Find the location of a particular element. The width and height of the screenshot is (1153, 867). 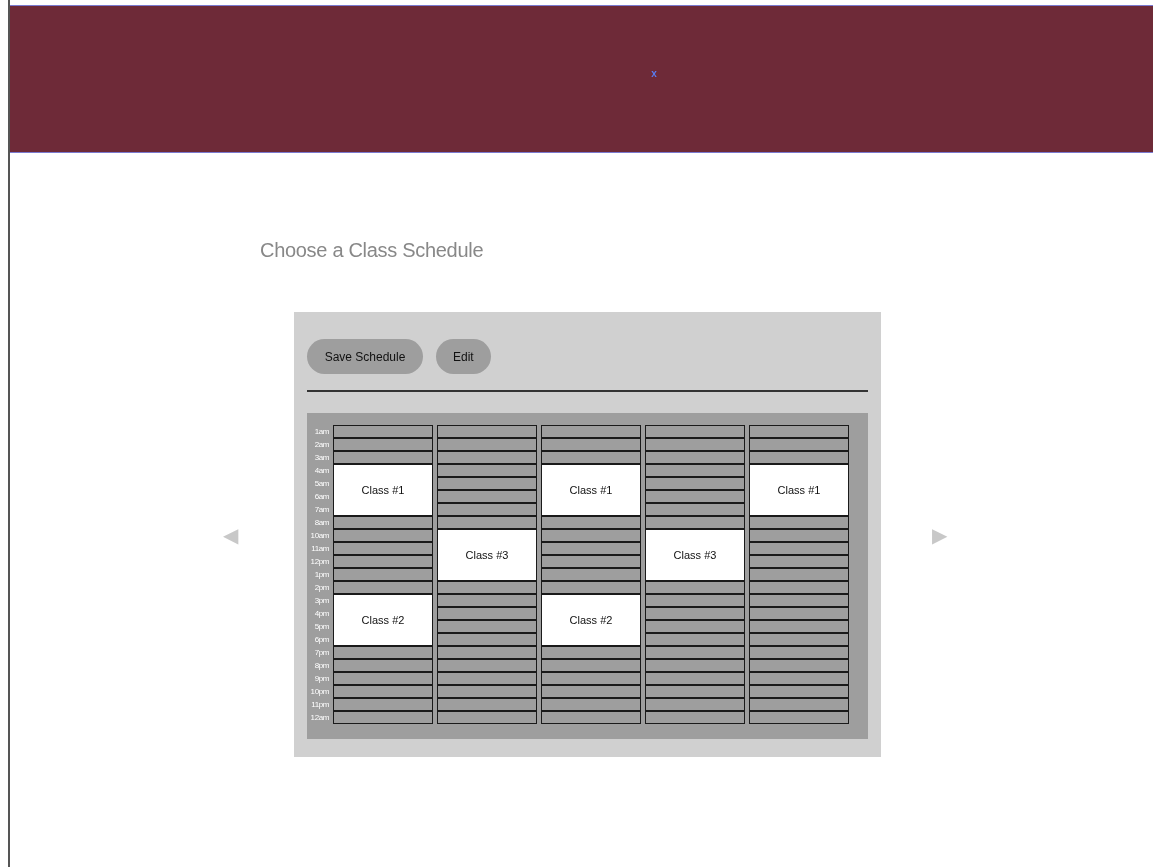

edit-button: Edit is located at coordinates (463, 356).